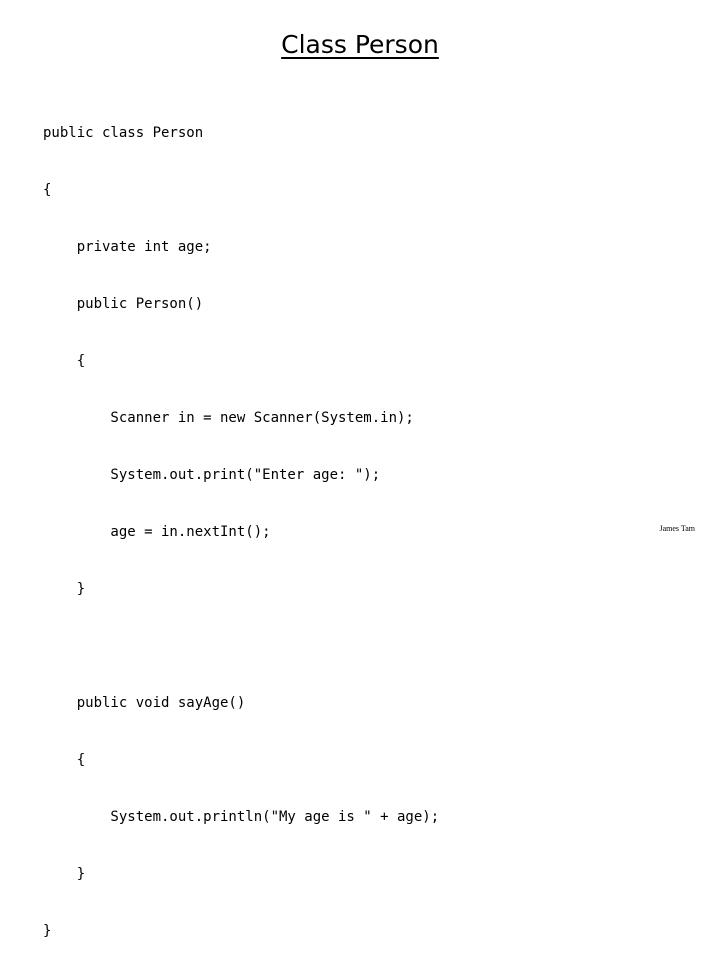 This screenshot has width=720, height=960. What do you see at coordinates (157, 532) in the screenshot?
I see `code-line: age = in.nextInt();` at bounding box center [157, 532].